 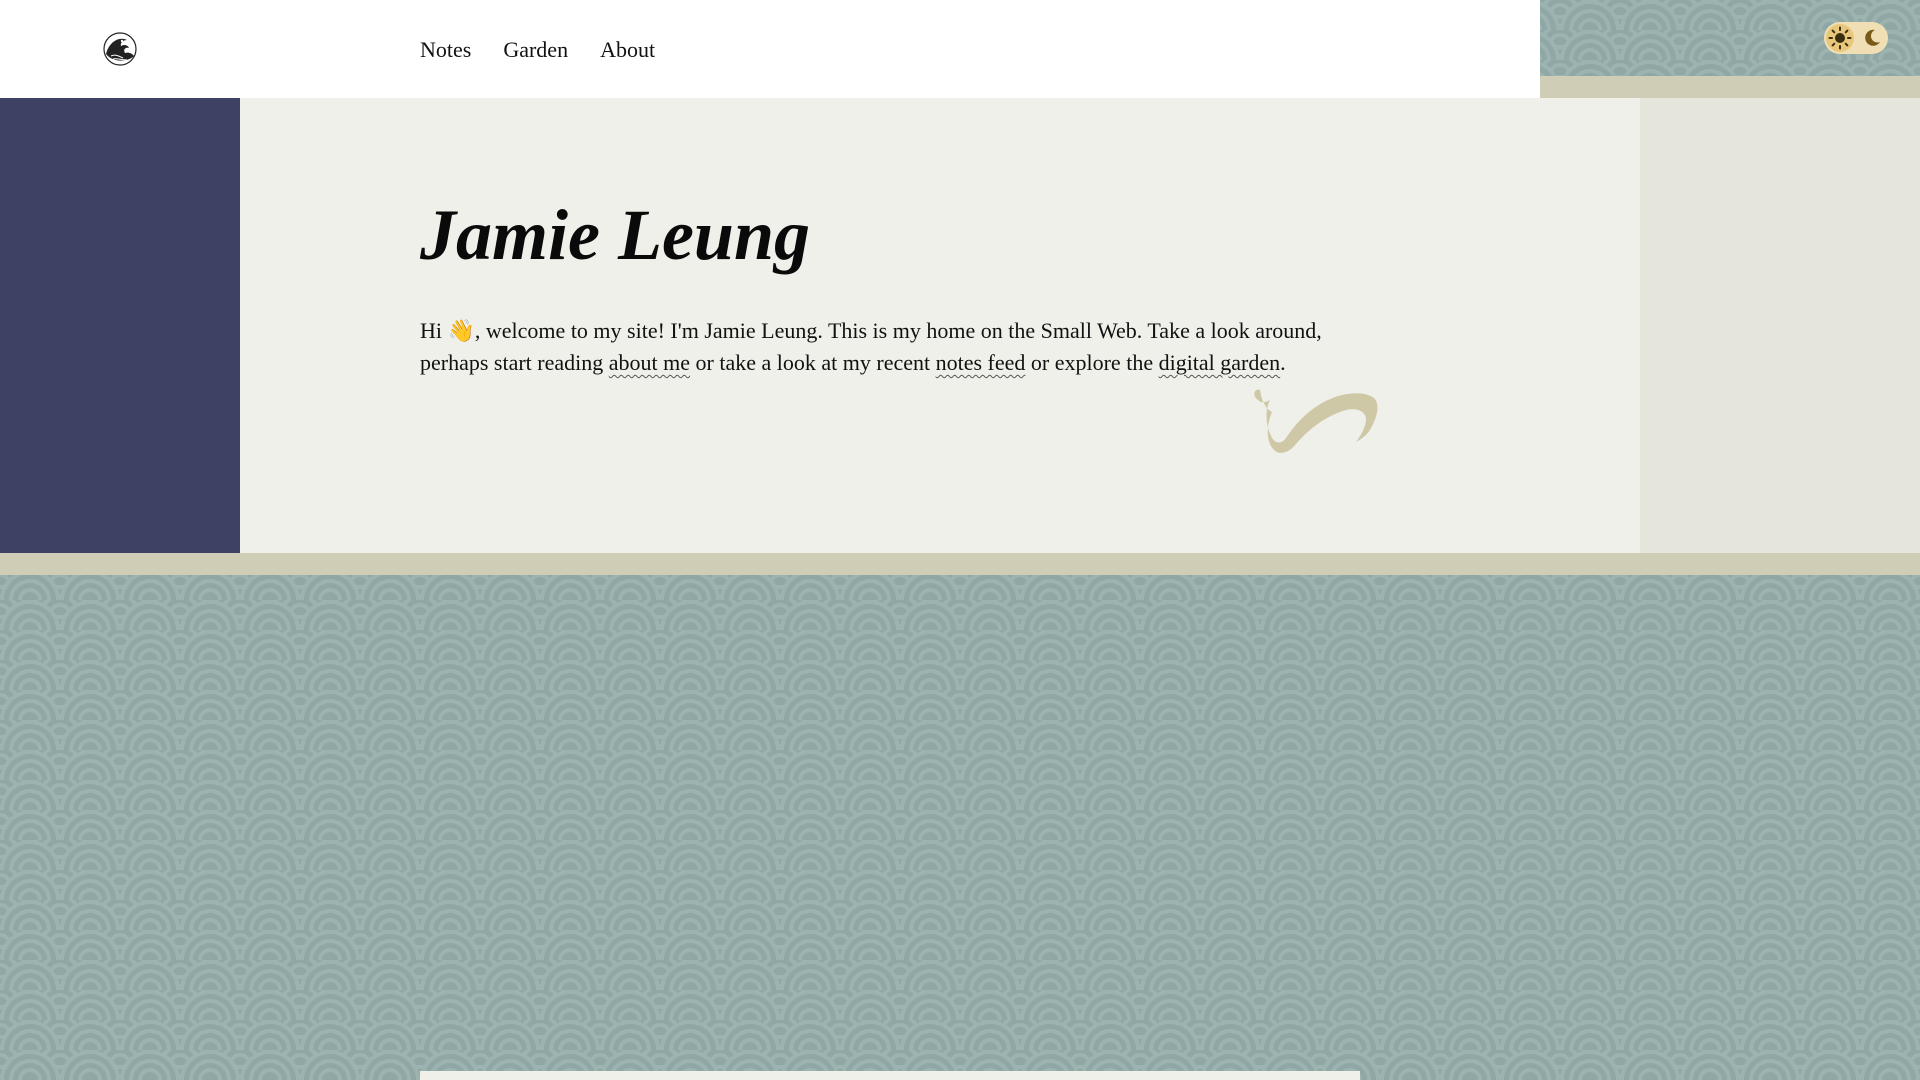 I want to click on moon-icon, so click(x=1872, y=37).